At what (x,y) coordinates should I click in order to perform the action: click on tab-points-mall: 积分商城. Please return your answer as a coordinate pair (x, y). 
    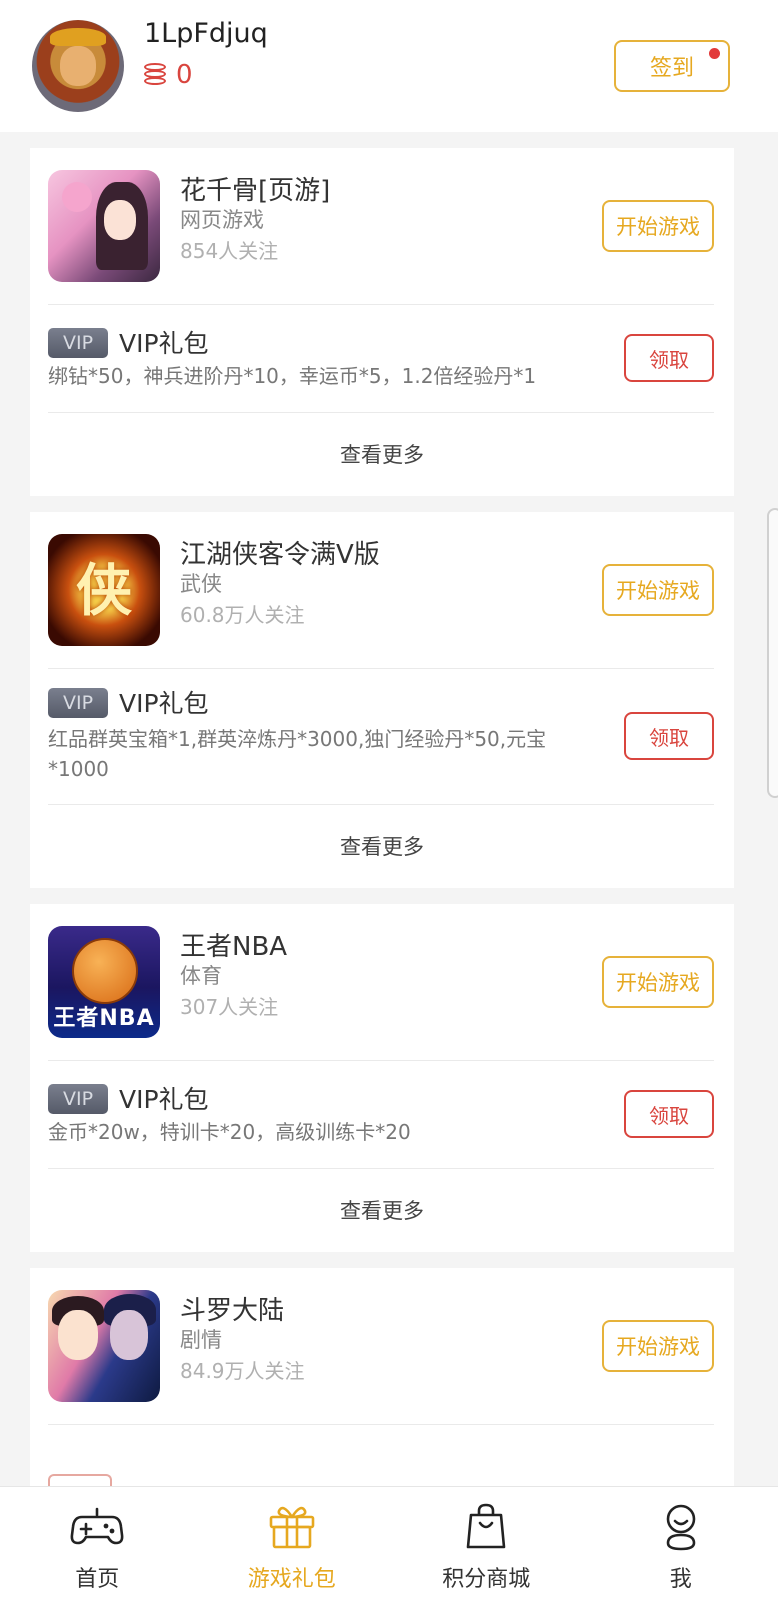
    Looking at the image, I should click on (486, 1543).